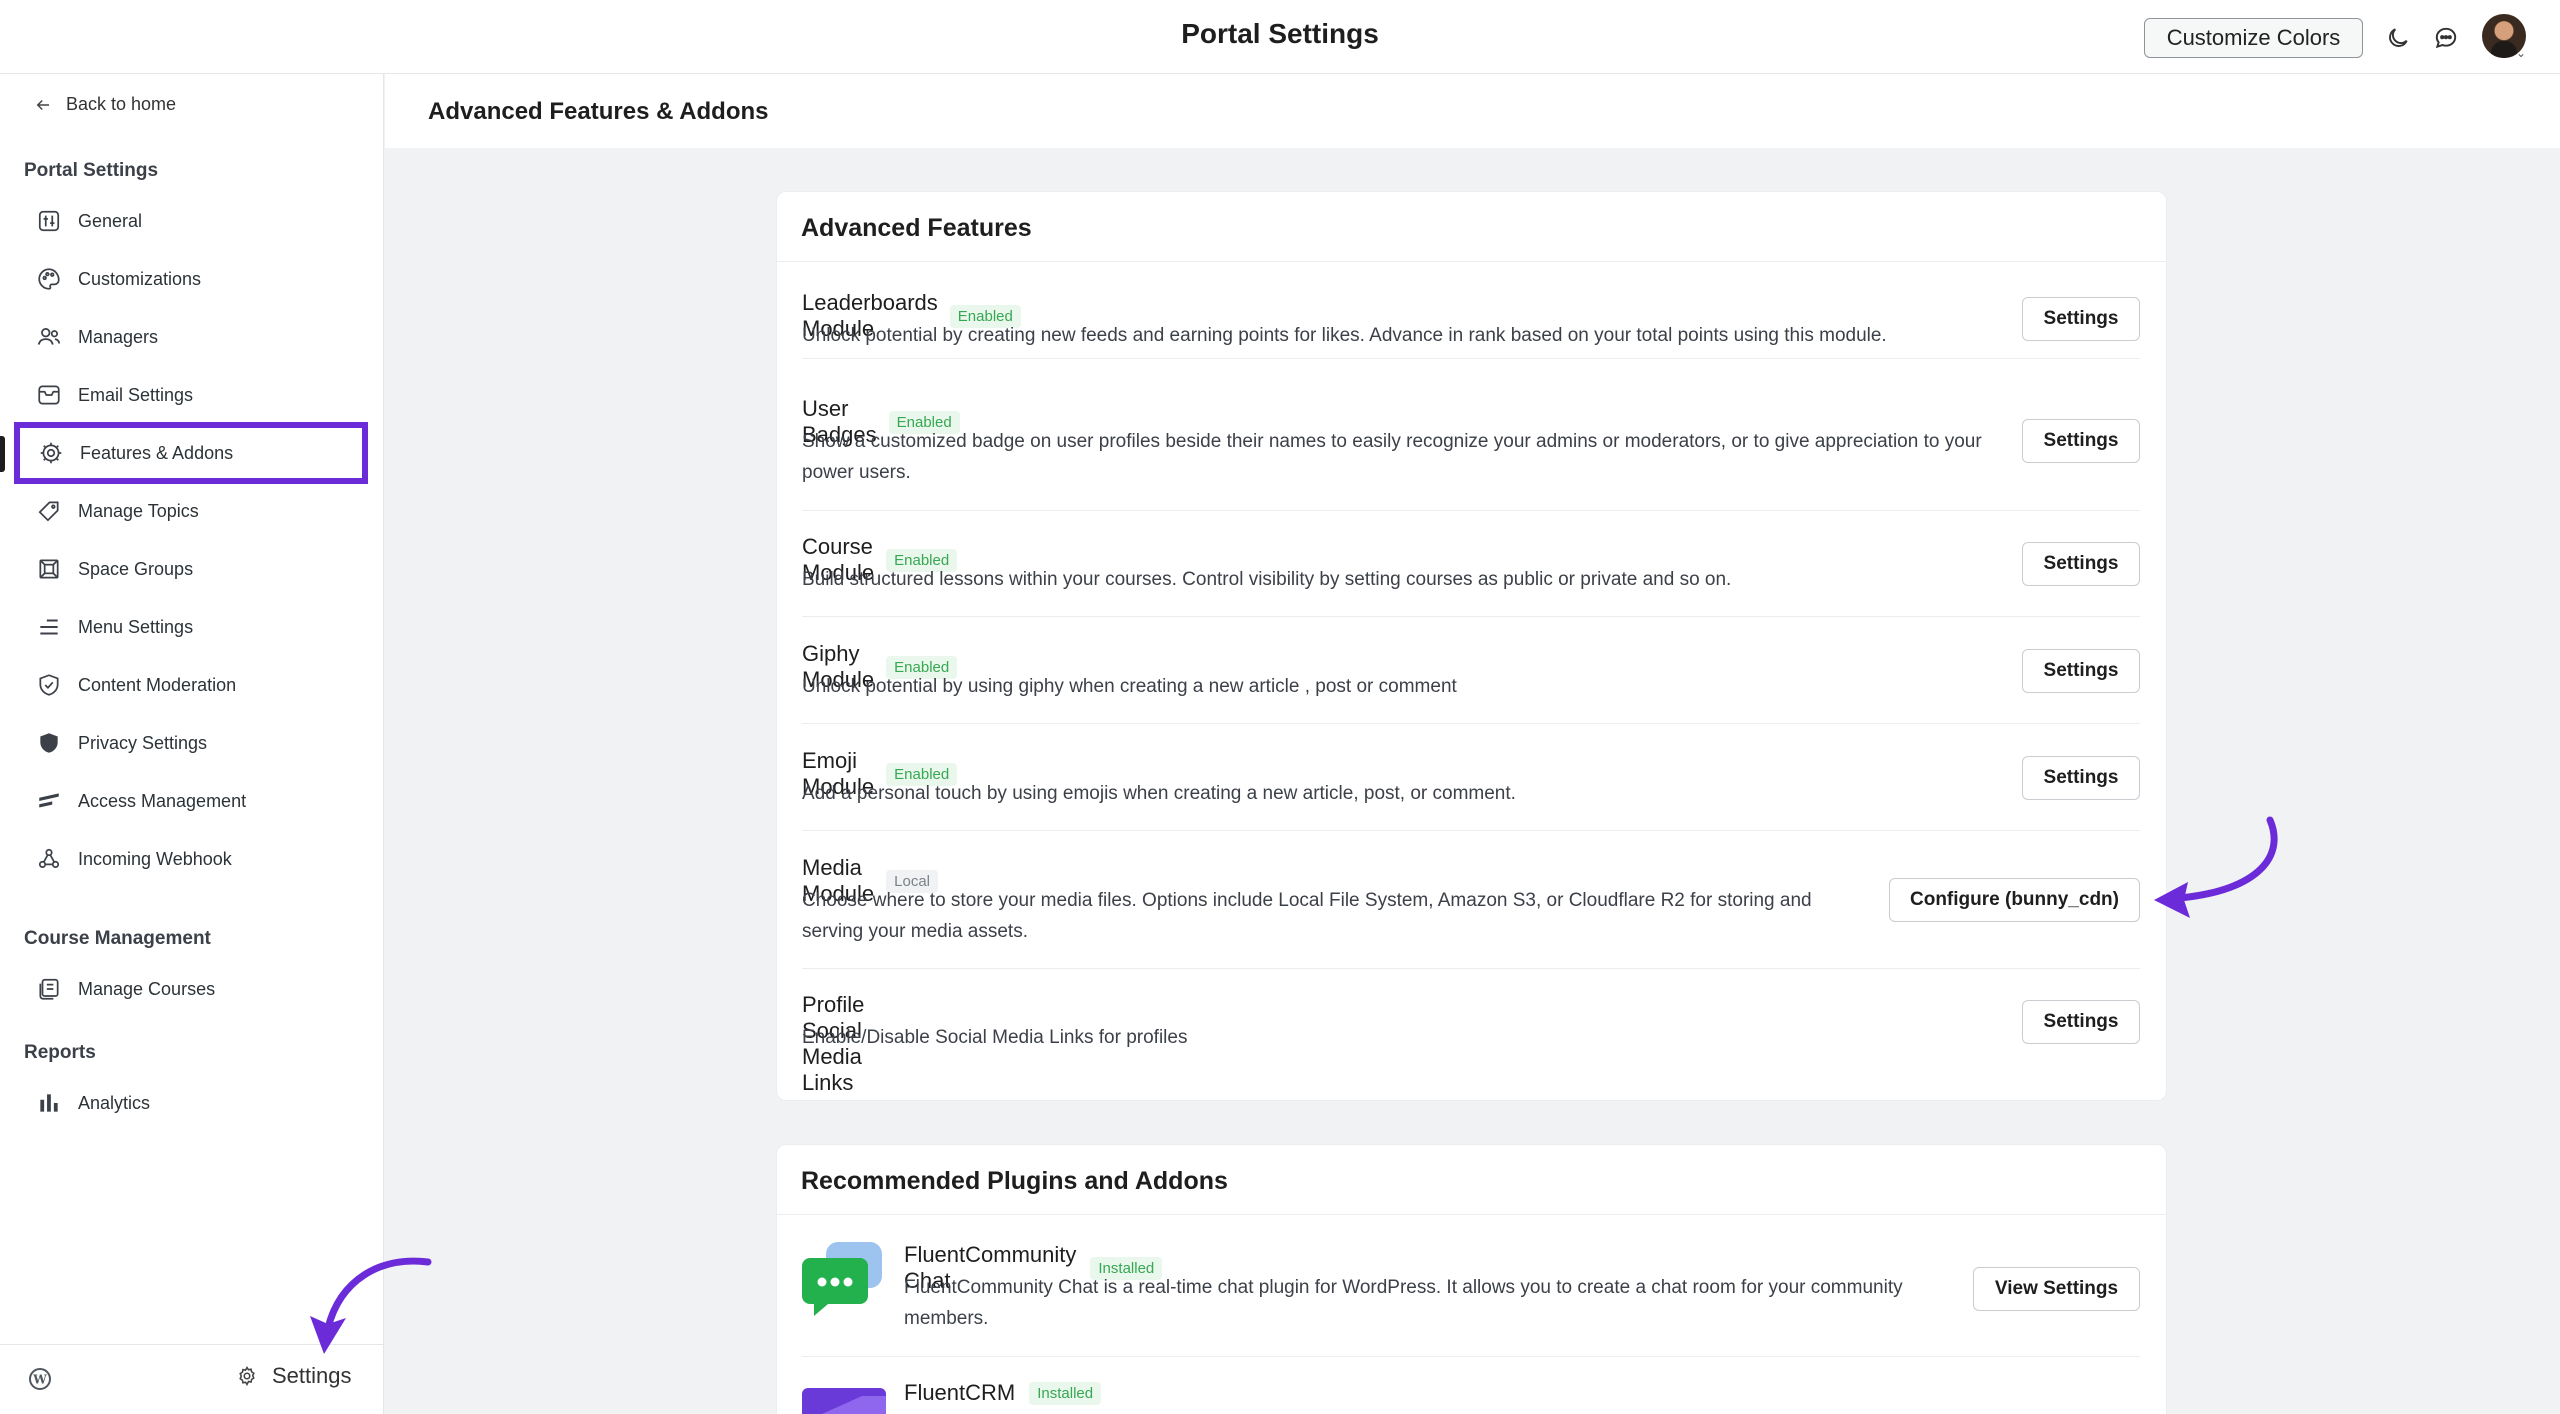 The image size is (2560, 1414). What do you see at coordinates (598, 111) in the screenshot?
I see `page-title: Advanced Features & Addons` at bounding box center [598, 111].